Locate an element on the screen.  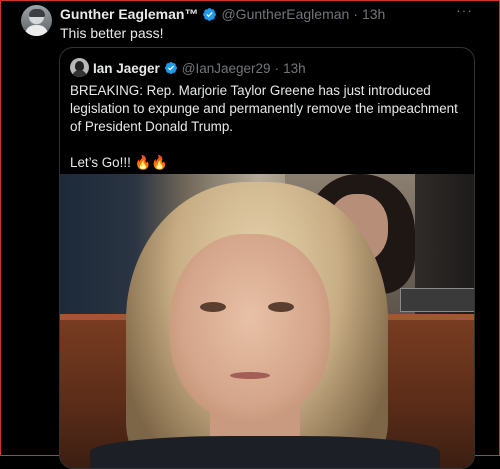
photo-subject-face is located at coordinates (250, 327).